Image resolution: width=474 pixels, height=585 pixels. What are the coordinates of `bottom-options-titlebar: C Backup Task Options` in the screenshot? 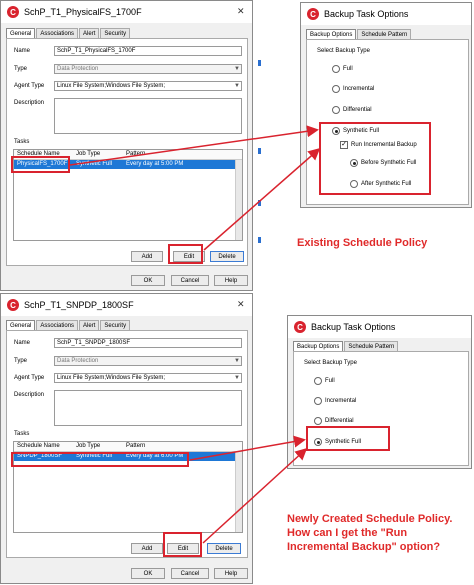 It's located at (379, 327).